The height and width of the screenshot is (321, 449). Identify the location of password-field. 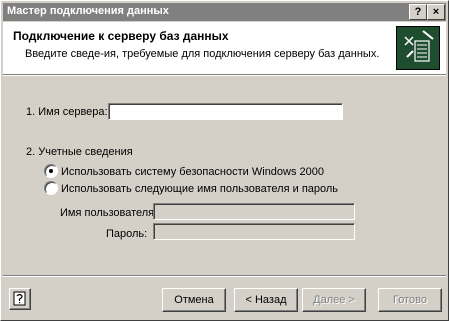
(254, 231).